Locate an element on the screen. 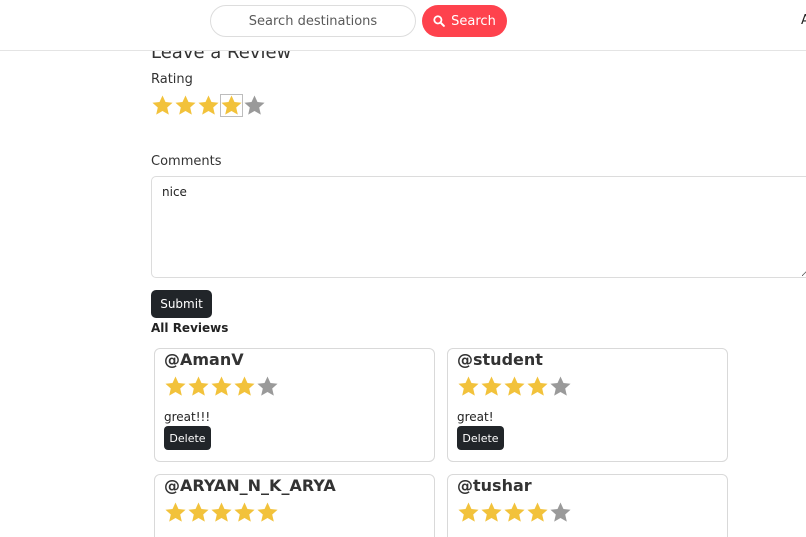 The image size is (806, 537). review-card: @tushar is located at coordinates (587, 505).